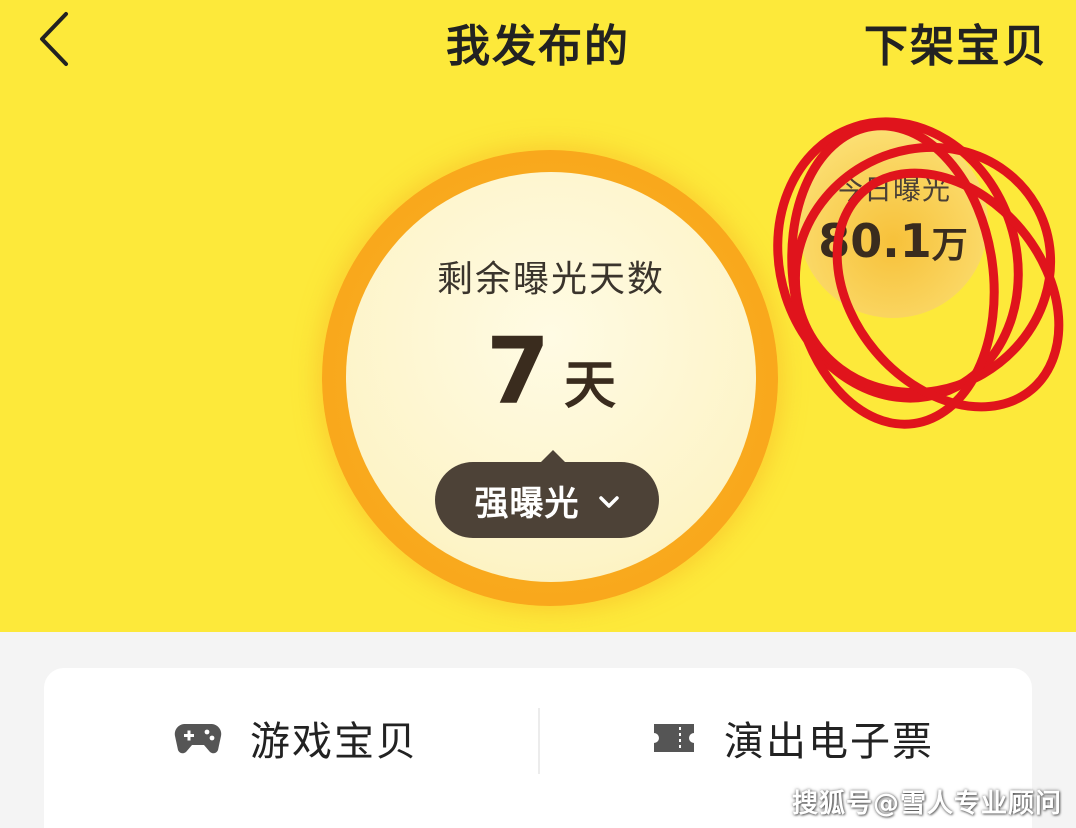 The height and width of the screenshot is (828, 1076). What do you see at coordinates (198, 739) in the screenshot?
I see `gamepad-icon` at bounding box center [198, 739].